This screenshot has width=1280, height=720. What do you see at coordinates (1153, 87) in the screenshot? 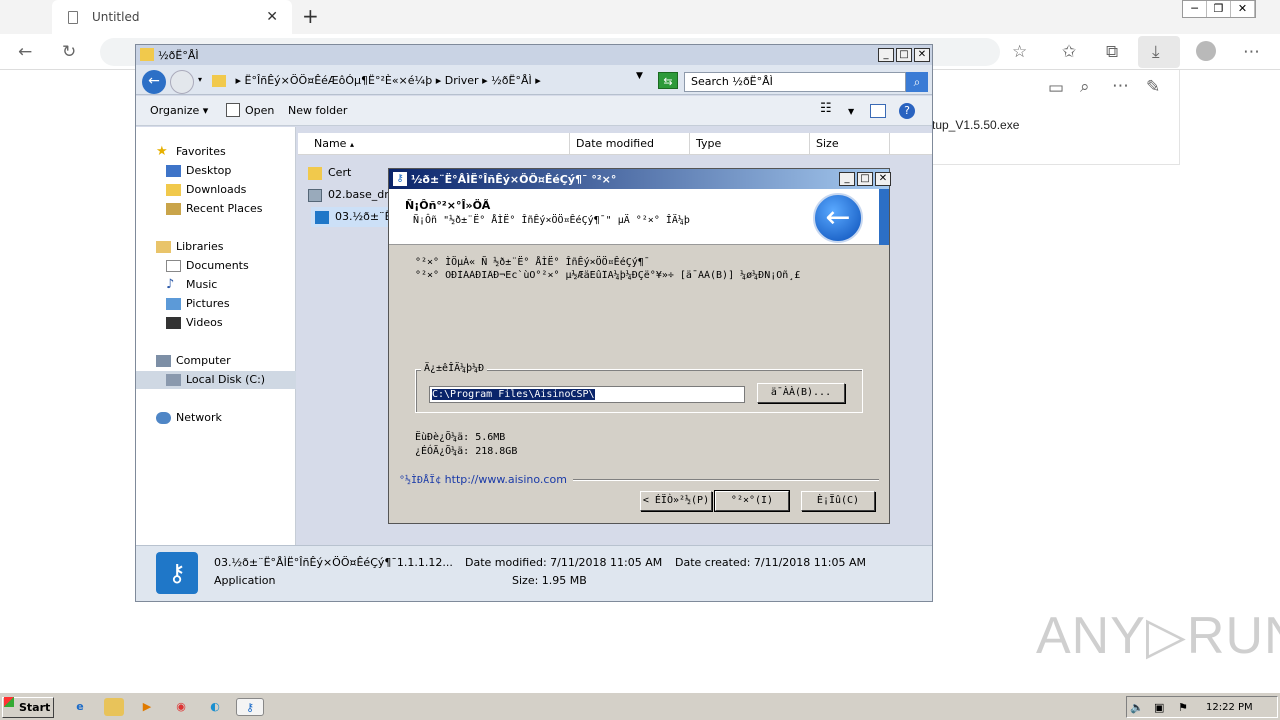
I see `pin-icon: ✎` at bounding box center [1153, 87].